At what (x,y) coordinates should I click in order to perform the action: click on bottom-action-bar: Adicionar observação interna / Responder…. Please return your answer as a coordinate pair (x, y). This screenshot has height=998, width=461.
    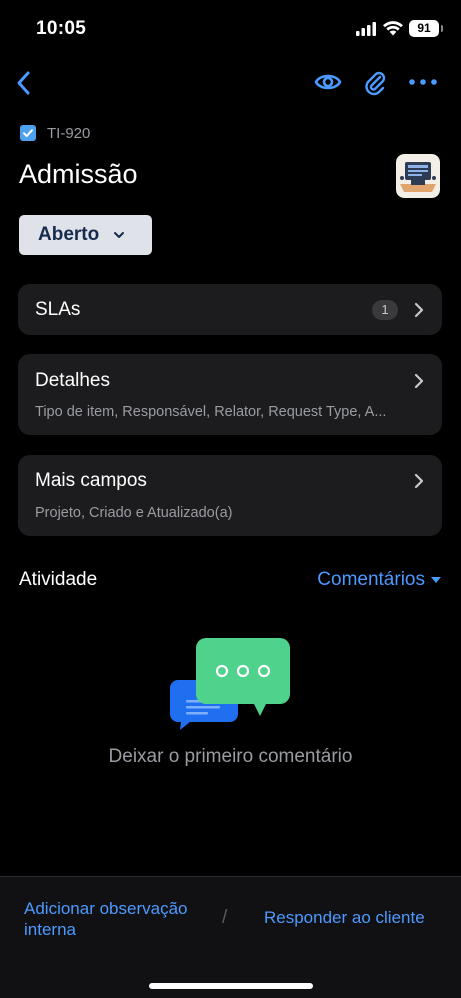
    Looking at the image, I should click on (230, 937).